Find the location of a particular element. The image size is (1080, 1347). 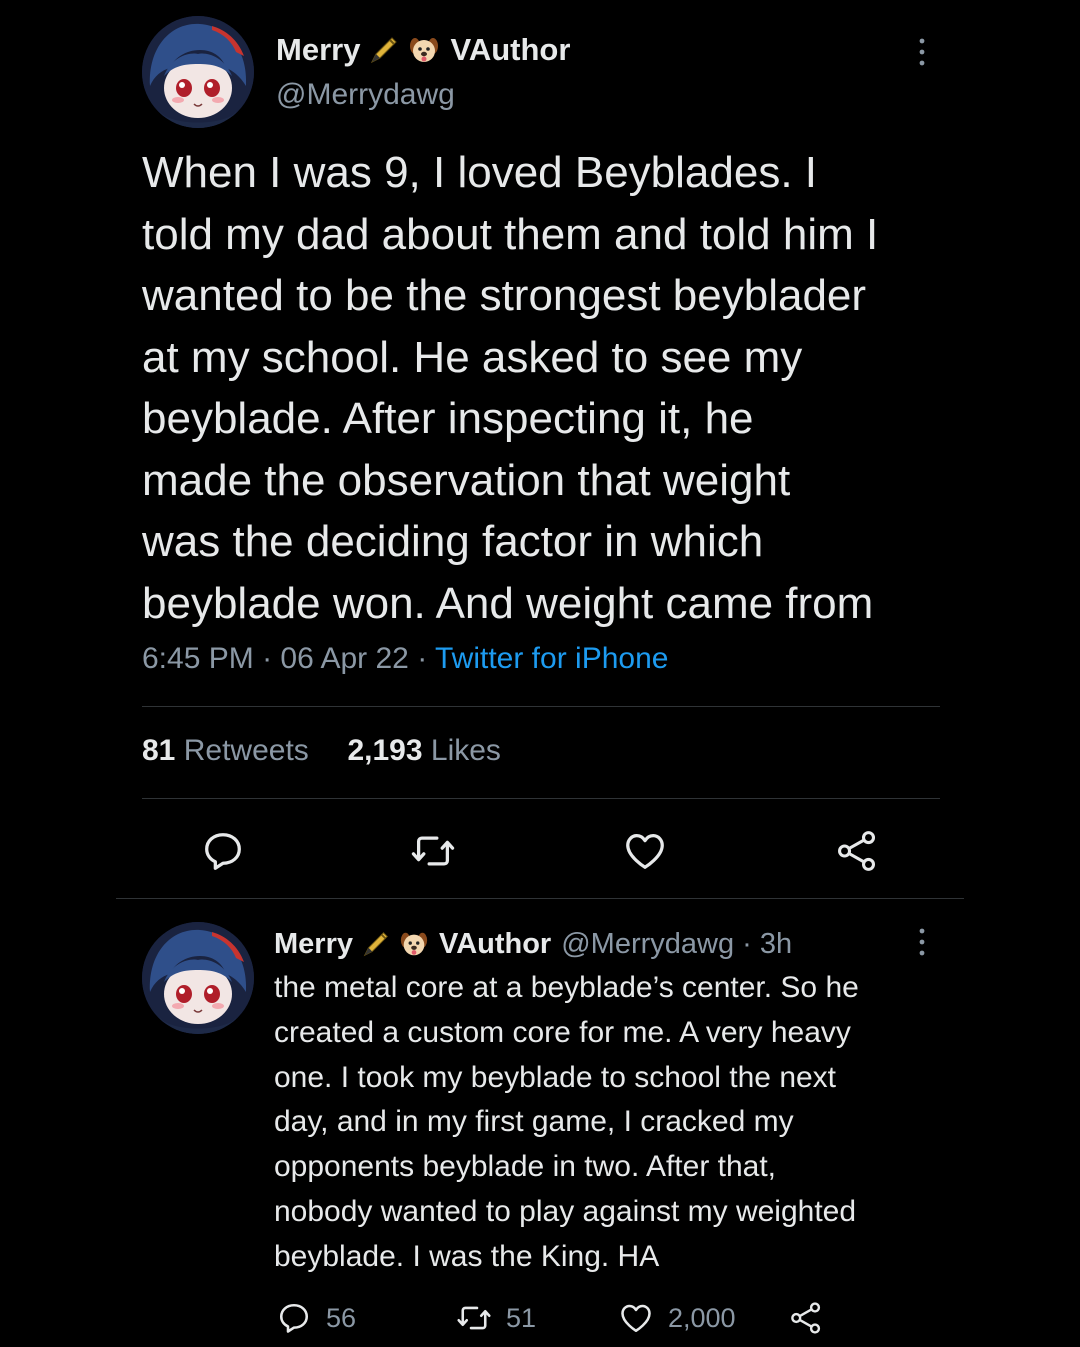

likes-label: Likes is located at coordinates (465, 750).